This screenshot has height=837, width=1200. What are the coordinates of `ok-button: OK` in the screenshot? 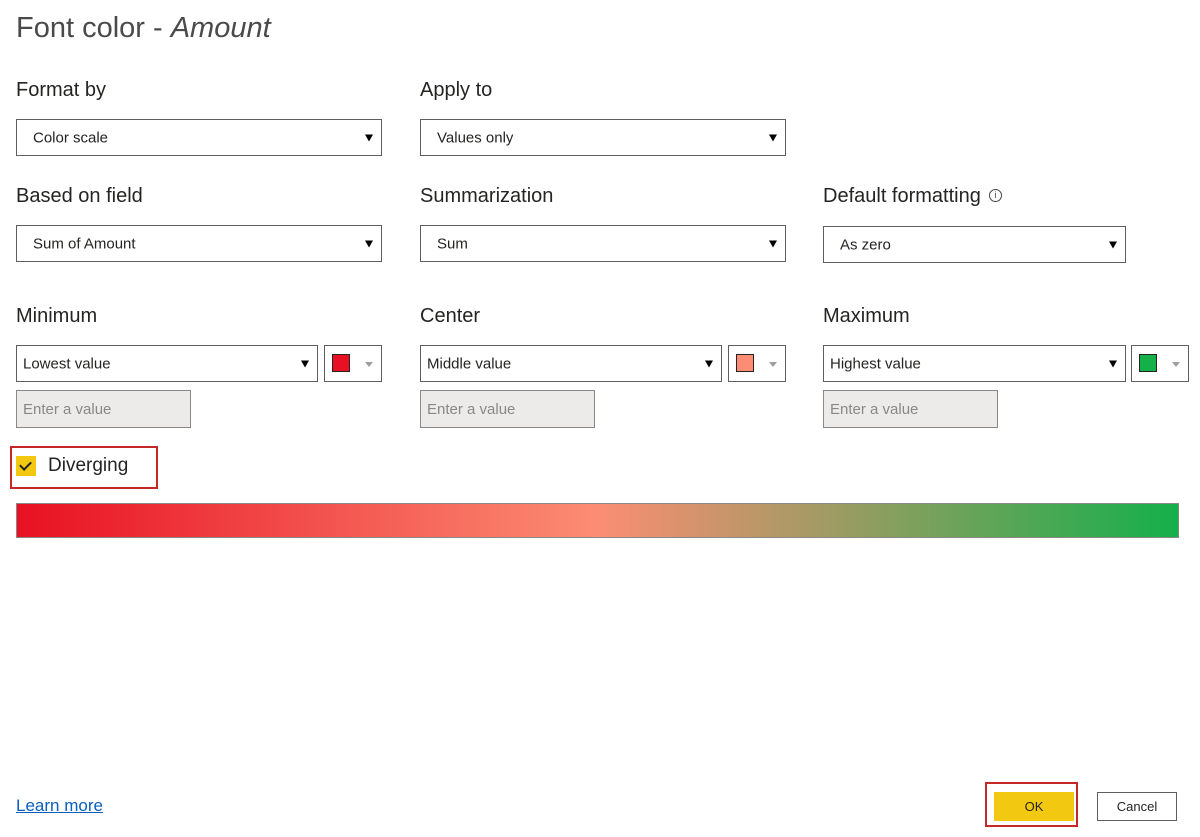 It's located at (1034, 806).